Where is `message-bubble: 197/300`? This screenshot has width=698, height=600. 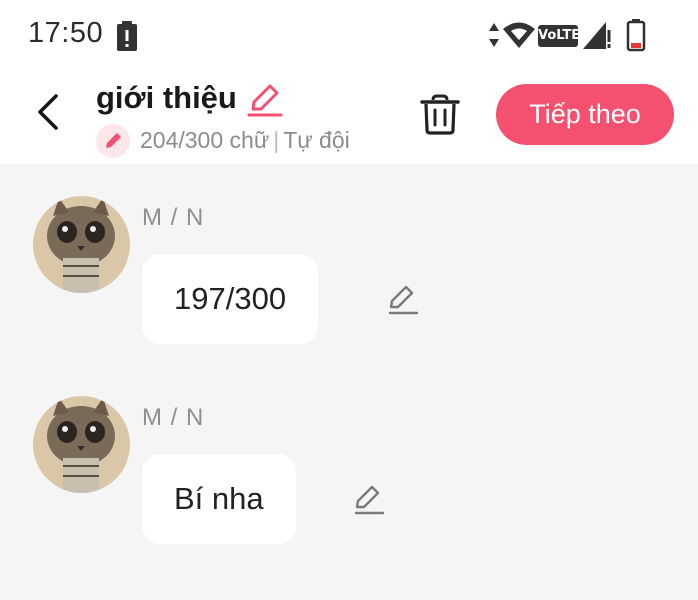
message-bubble: 197/300 is located at coordinates (230, 299).